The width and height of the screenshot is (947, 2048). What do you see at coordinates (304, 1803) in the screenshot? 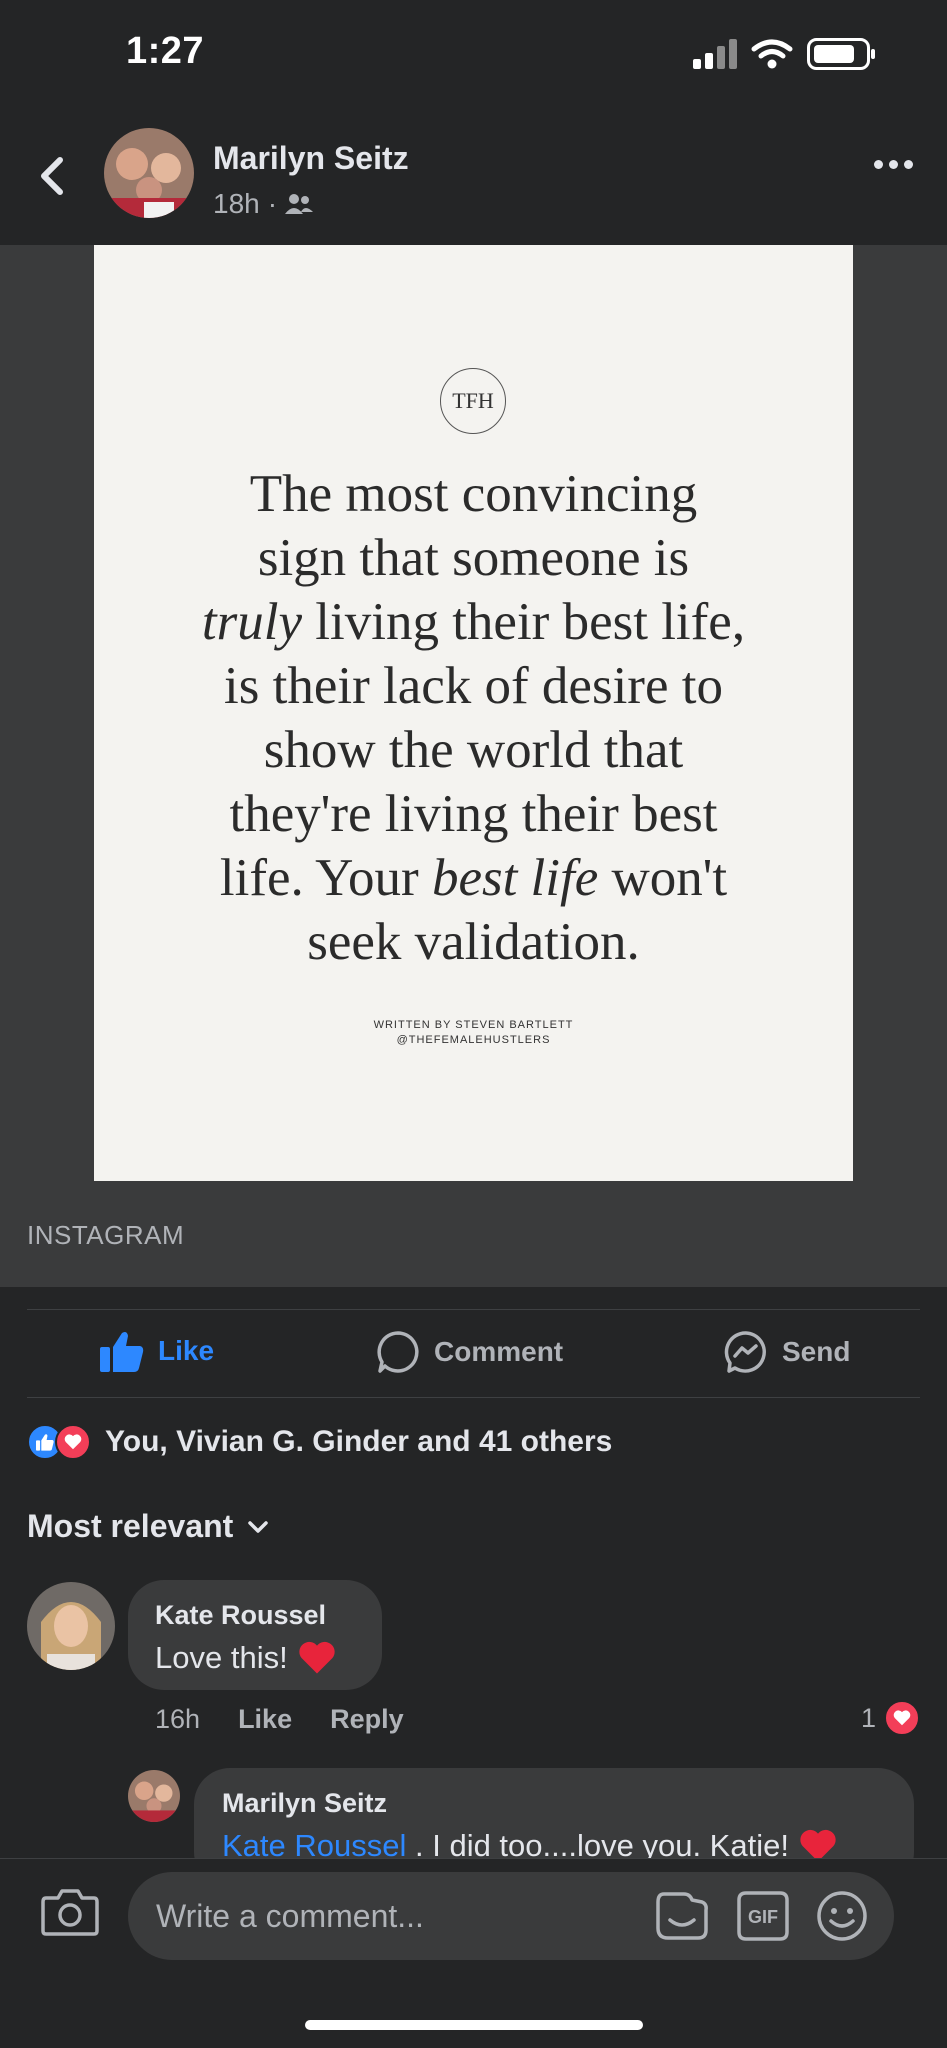
I see `reply-author: Marilyn Seitz` at bounding box center [304, 1803].